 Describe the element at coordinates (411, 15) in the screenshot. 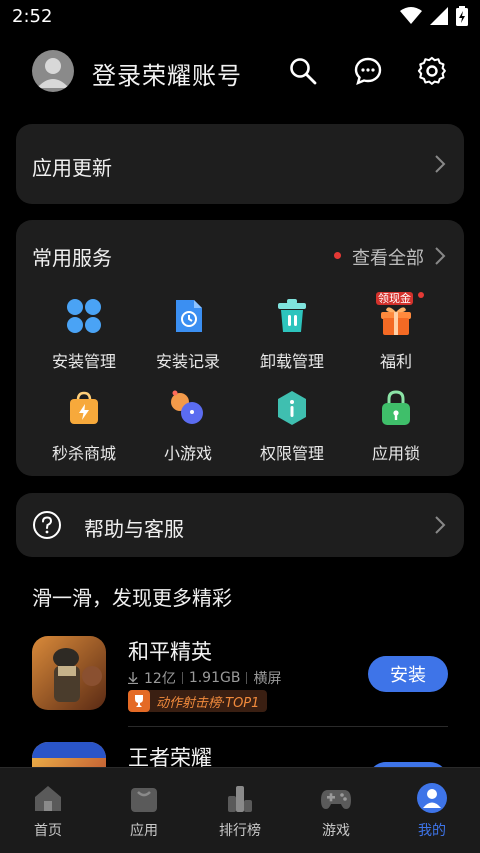

I see `wifi-icon` at that location.